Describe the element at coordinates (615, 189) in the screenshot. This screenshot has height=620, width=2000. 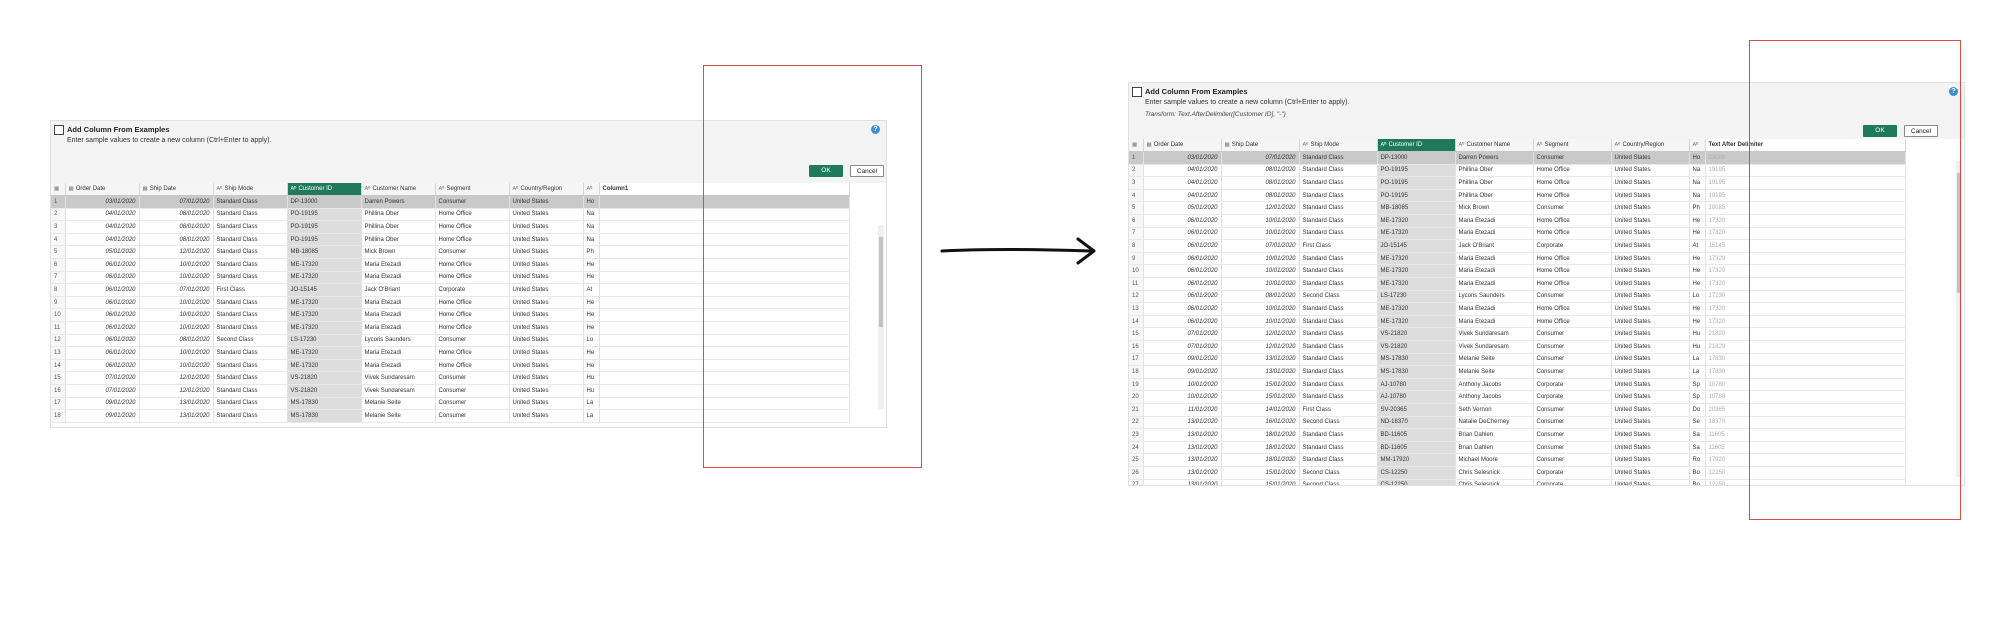
I see `column-header-label: Column1` at that location.